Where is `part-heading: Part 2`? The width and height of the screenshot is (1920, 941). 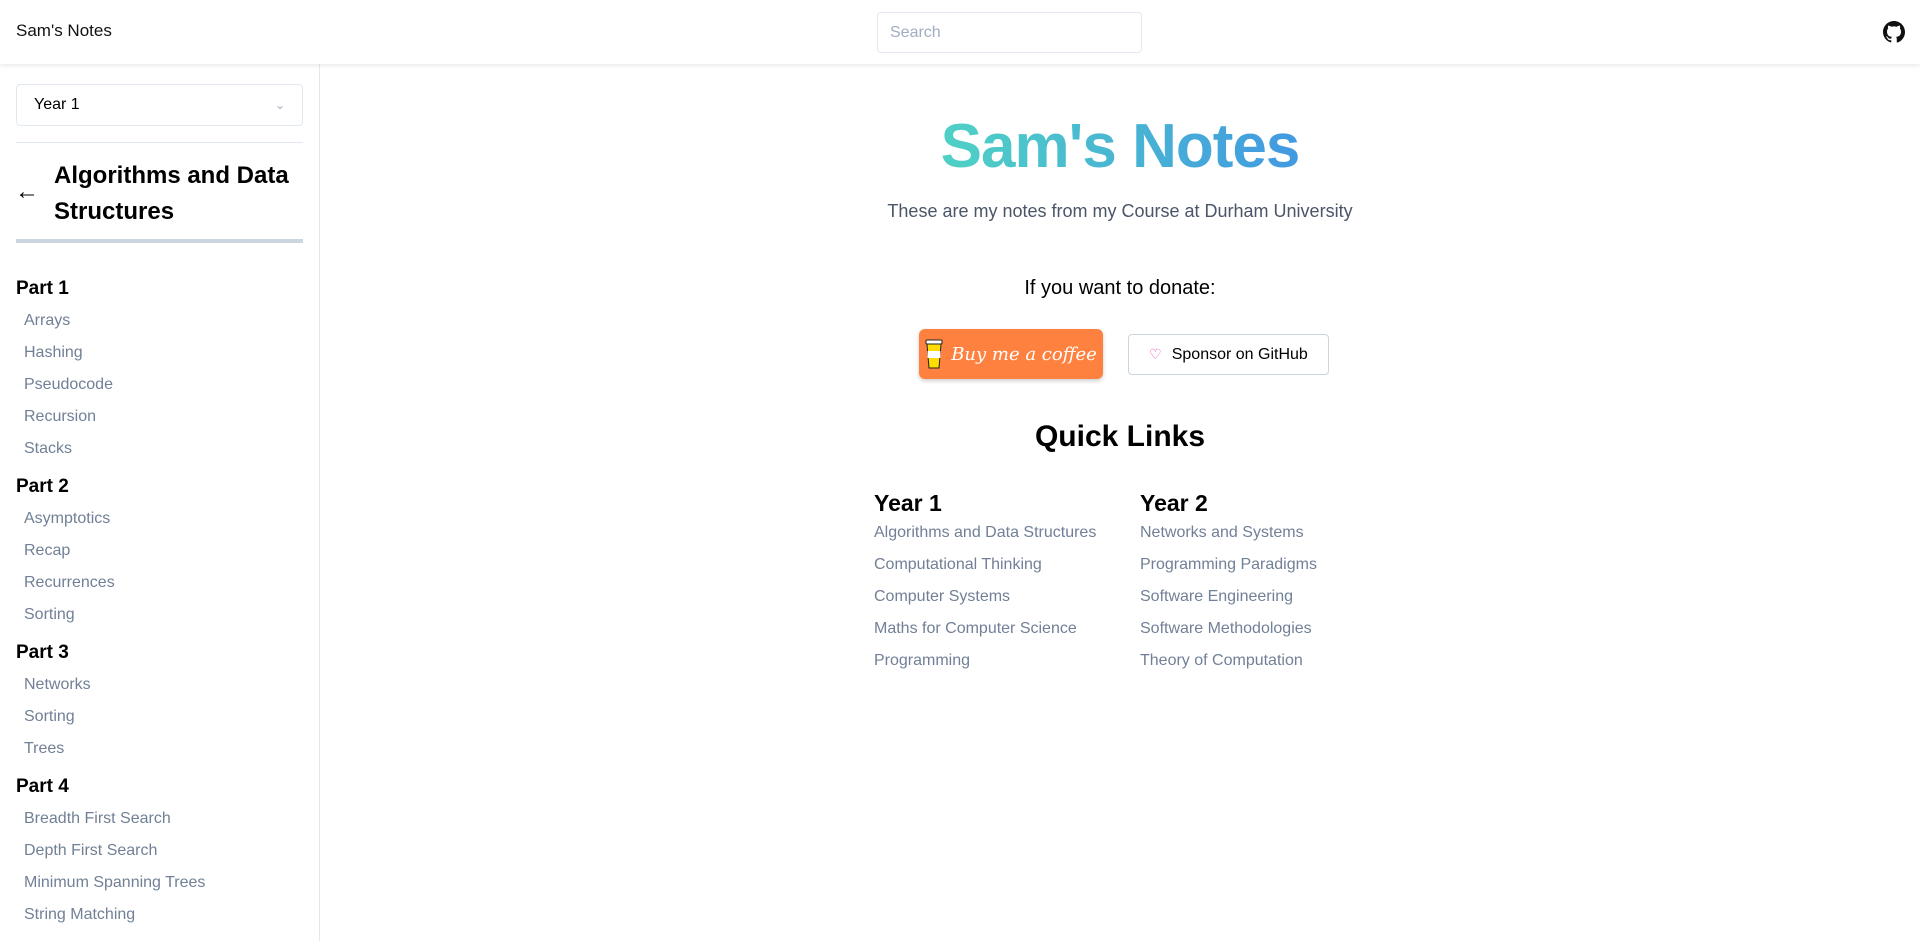 part-heading: Part 2 is located at coordinates (42, 486).